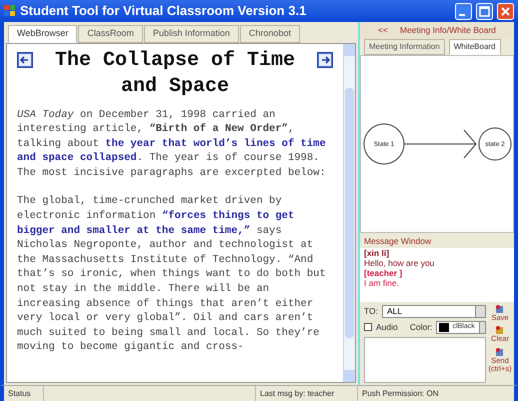  What do you see at coordinates (448, 30) in the screenshot?
I see `panel-title: Meeting Info/White Board` at bounding box center [448, 30].